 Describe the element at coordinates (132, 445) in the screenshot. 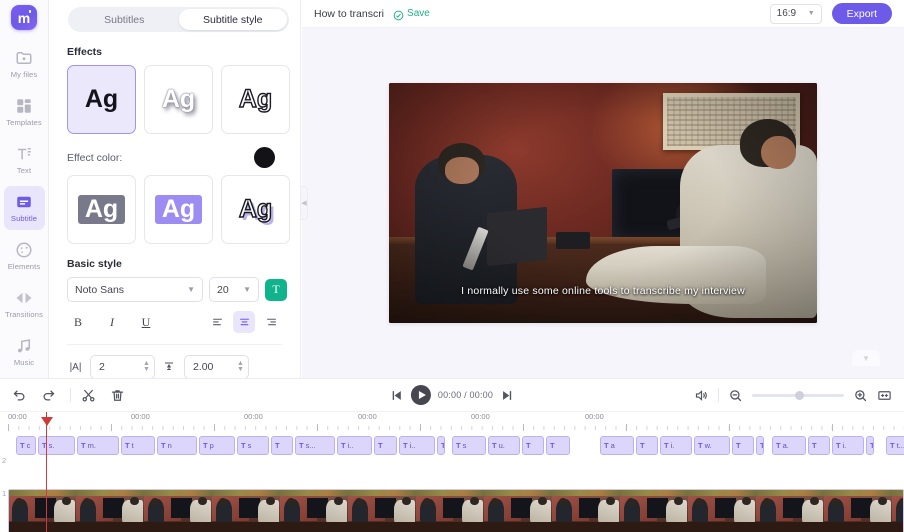

I see `subtitle-clip-label: t` at that location.